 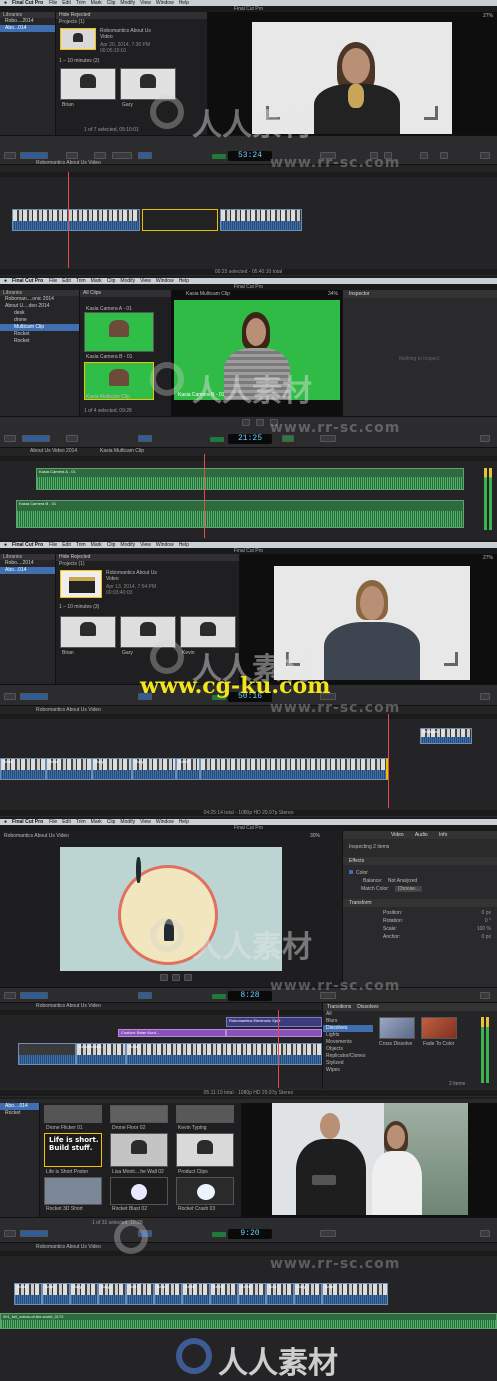 What do you see at coordinates (486, 937) in the screenshot?
I see `anchor-value: 0 px` at bounding box center [486, 937].